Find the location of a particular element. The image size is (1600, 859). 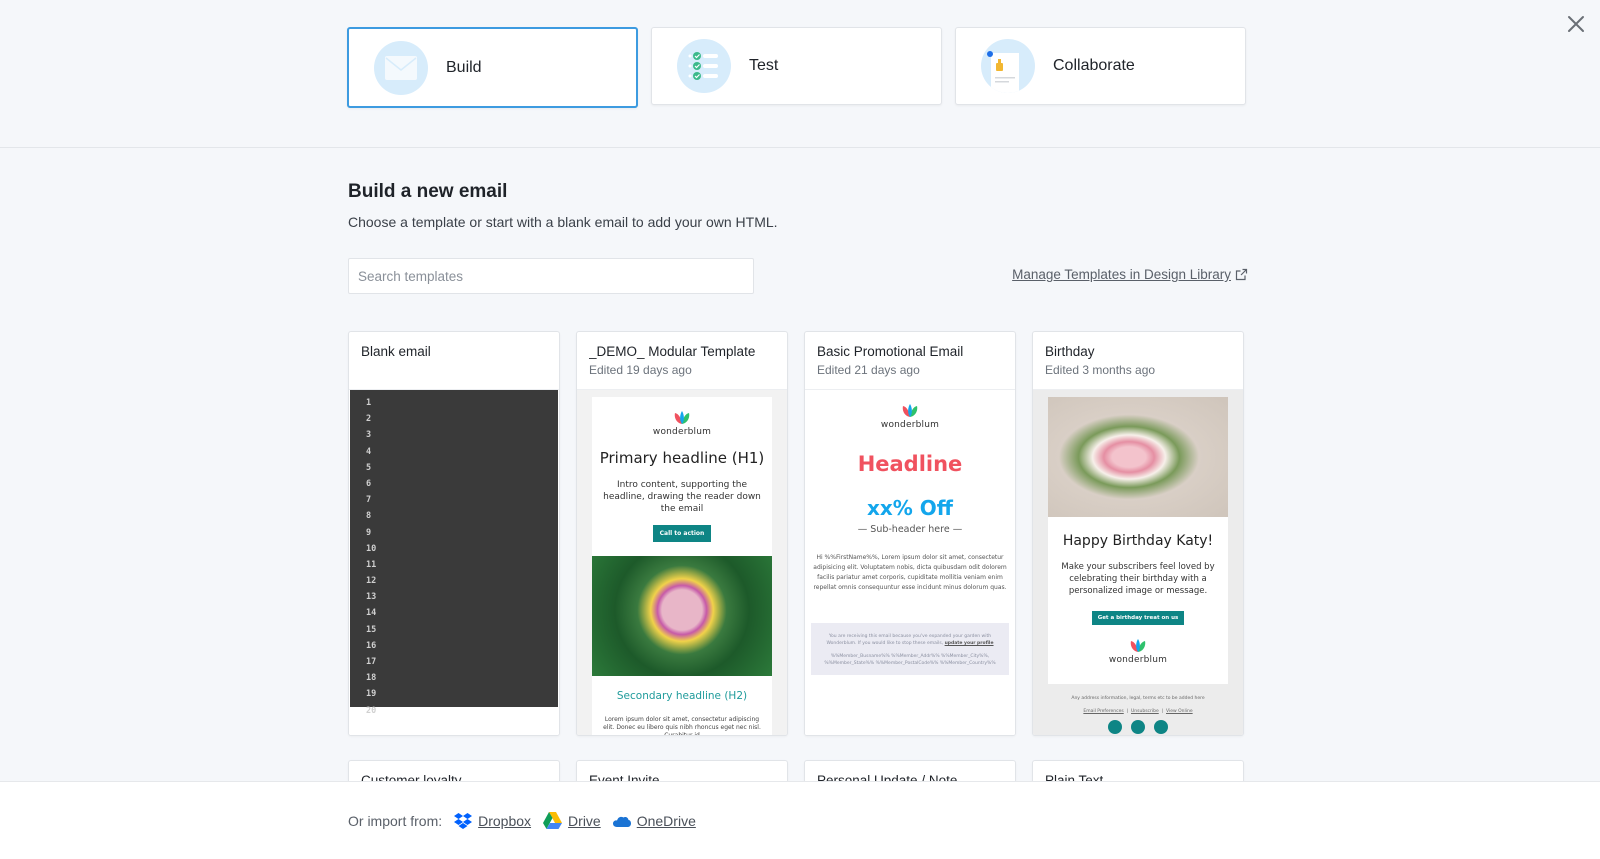

preview-h2: Secondary headline (H2) is located at coordinates (682, 696).